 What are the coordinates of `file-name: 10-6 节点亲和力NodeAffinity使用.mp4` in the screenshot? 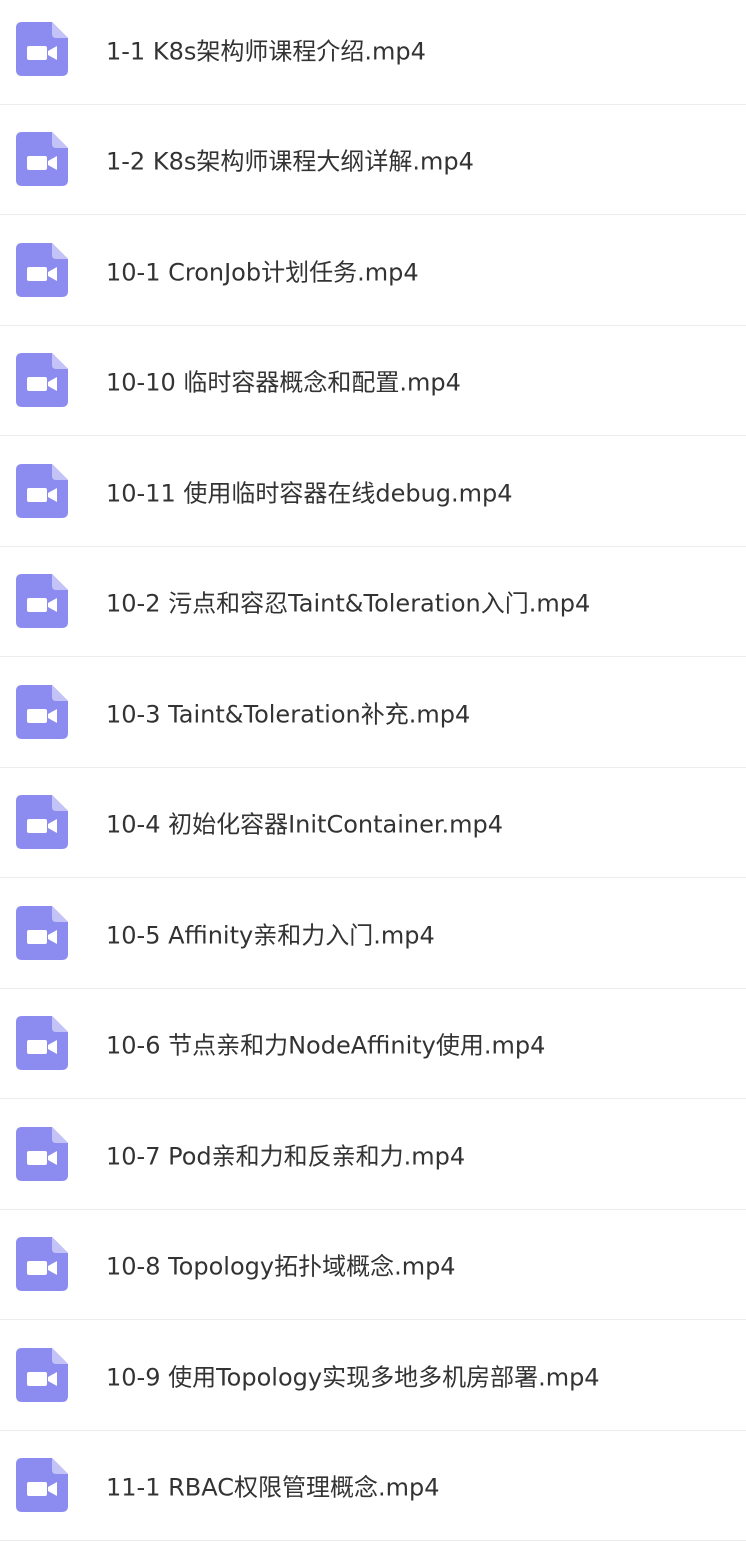 It's located at (325, 1043).